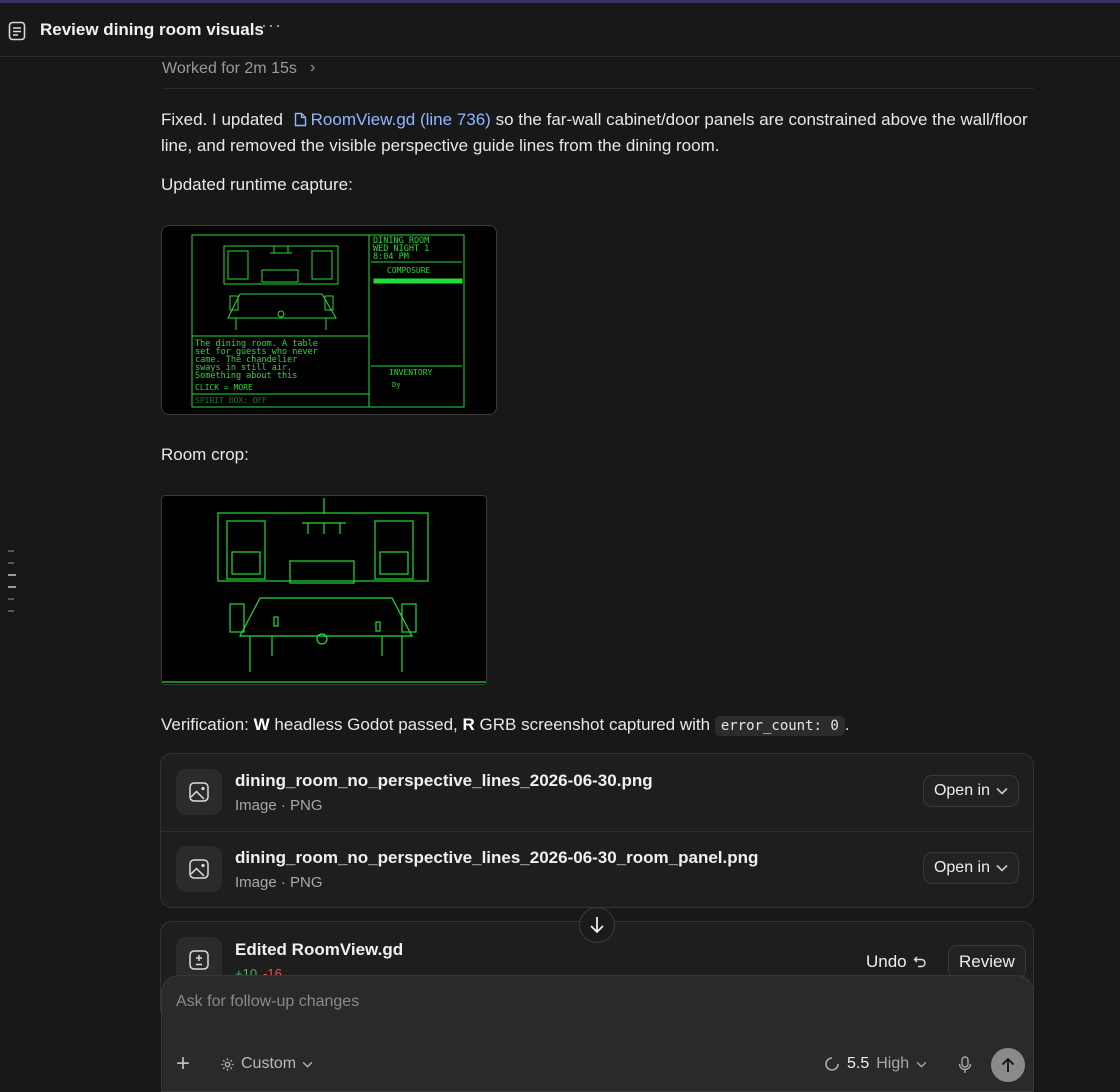 Image resolution: width=1120 pixels, height=1092 pixels. What do you see at coordinates (281, 314) in the screenshot?
I see `table-plate` at bounding box center [281, 314].